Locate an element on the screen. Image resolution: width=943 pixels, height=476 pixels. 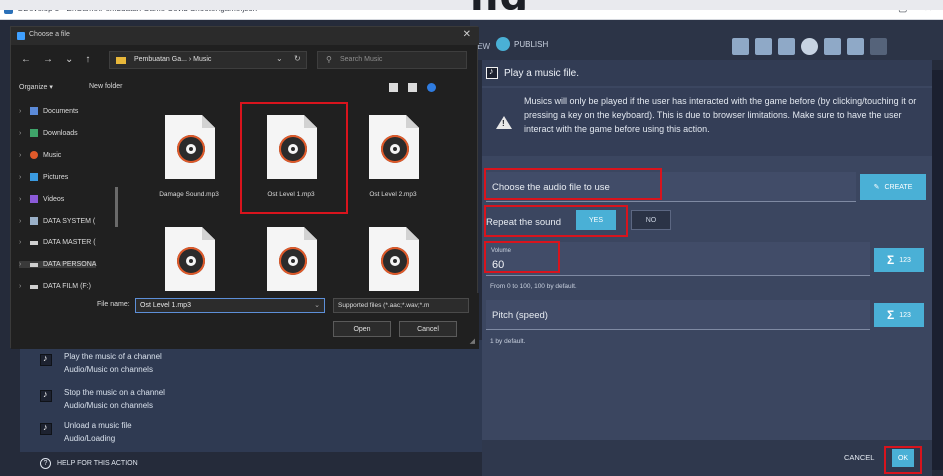
volume-field: Volume 60 is located at coordinates (678, 259).